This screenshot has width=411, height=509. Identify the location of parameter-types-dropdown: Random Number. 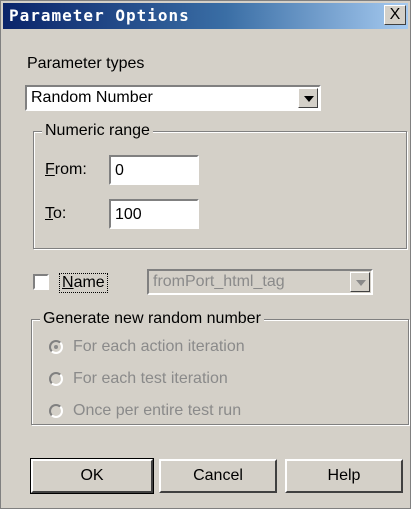
(173, 98).